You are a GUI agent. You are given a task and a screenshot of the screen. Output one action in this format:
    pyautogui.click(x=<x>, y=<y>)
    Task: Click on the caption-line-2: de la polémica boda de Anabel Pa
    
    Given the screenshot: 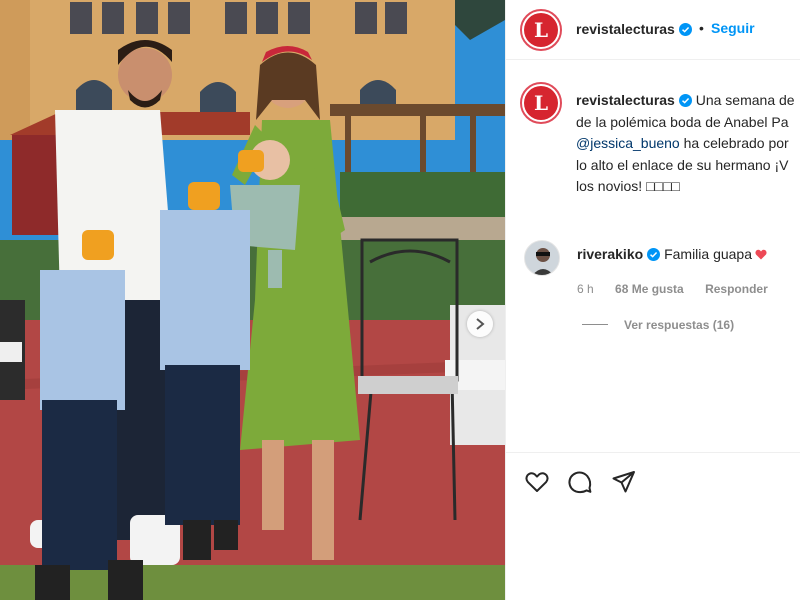 What is the action you would take?
    pyautogui.click(x=682, y=121)
    